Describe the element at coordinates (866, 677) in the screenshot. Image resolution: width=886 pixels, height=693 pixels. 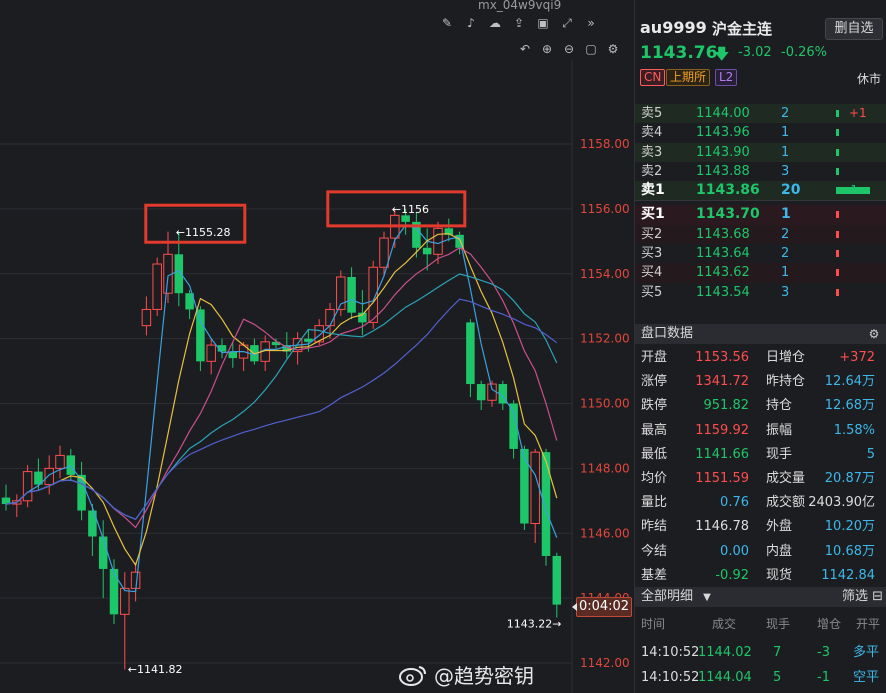
I see `trade-type: 空平` at that location.